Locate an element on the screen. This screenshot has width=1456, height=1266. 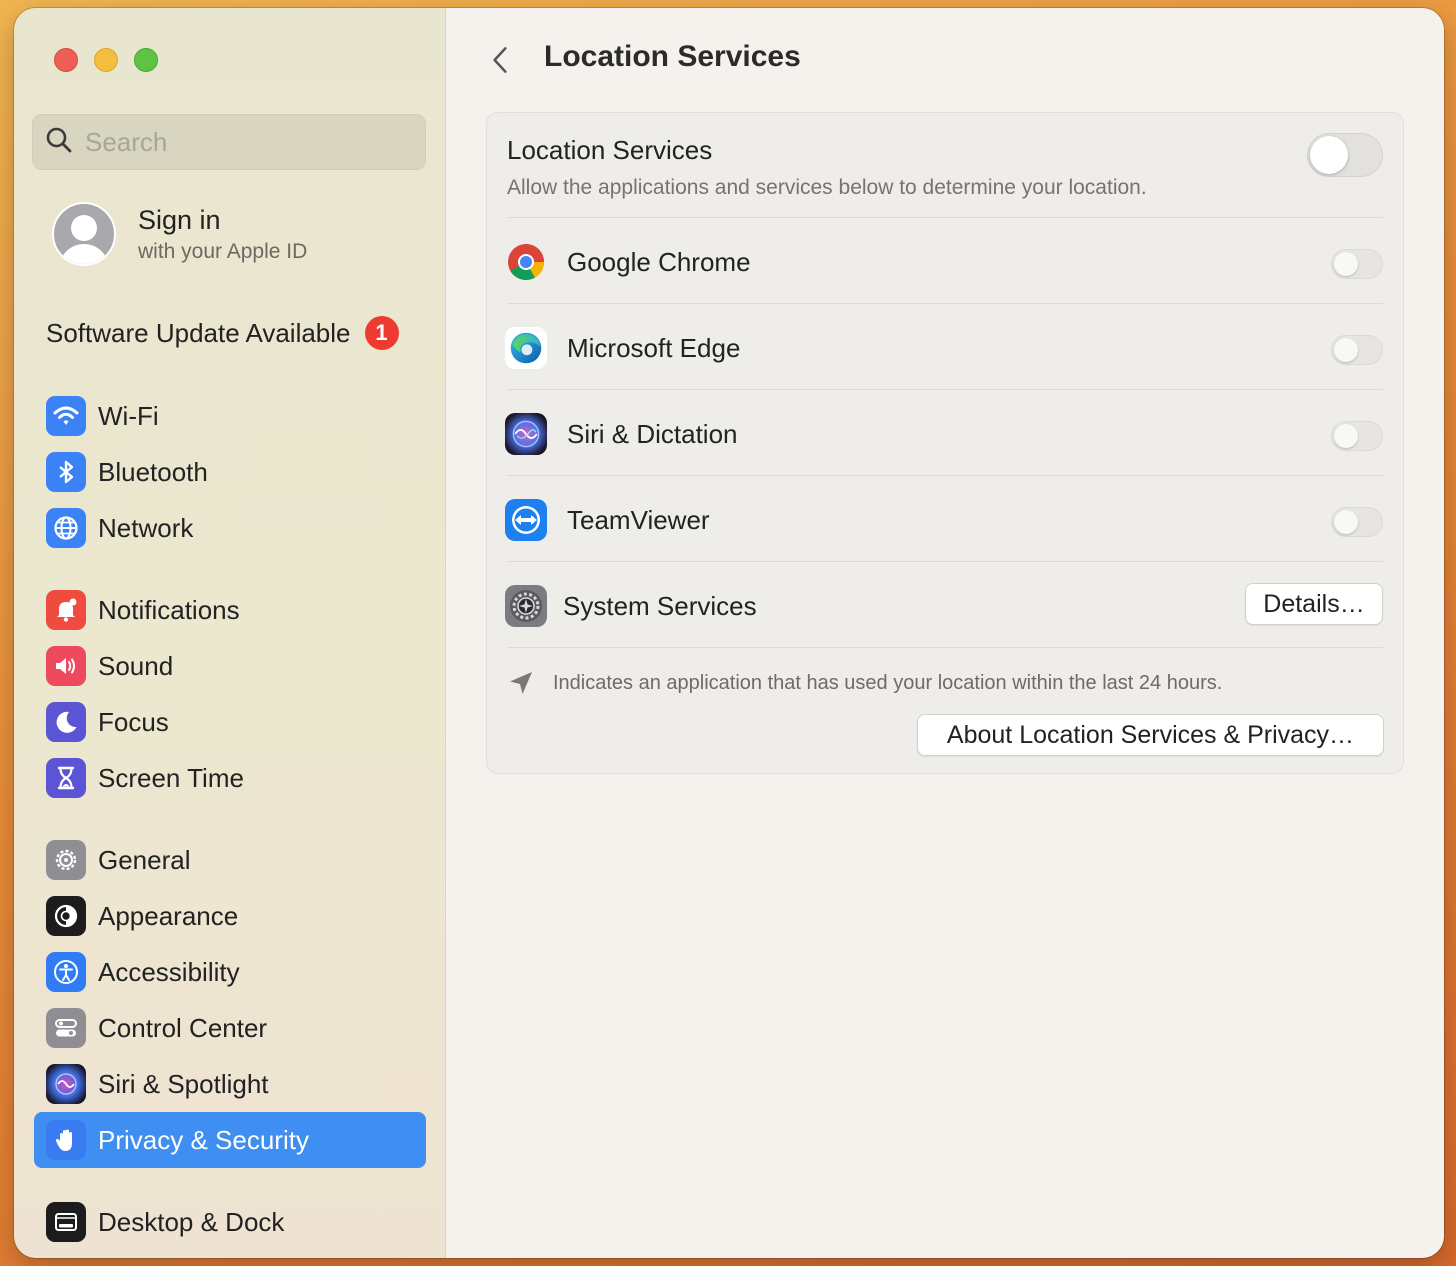
sidebar-item-label: Network is located at coordinates (146, 527).